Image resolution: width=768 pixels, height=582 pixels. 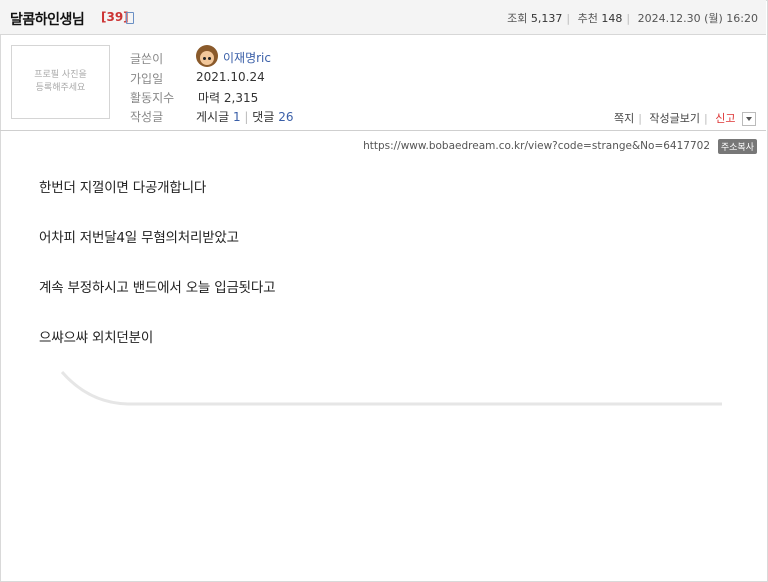 What do you see at coordinates (624, 118) in the screenshot?
I see `message-link: 쪽지` at bounding box center [624, 118].